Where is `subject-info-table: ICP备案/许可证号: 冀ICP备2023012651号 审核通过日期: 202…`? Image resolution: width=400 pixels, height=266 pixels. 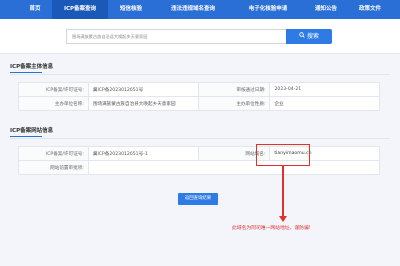
subject-info-table: ICP备案/许可证号: 冀ICP备2023012651号 审核通过日期: 202… is located at coordinates (199, 96).